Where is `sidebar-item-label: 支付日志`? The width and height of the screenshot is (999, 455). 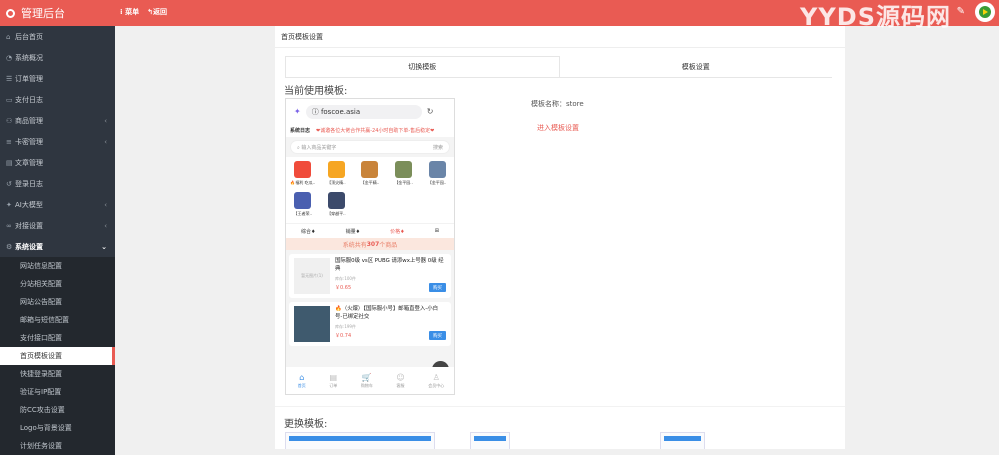 sidebar-item-label: 支付日志 is located at coordinates (29, 99).